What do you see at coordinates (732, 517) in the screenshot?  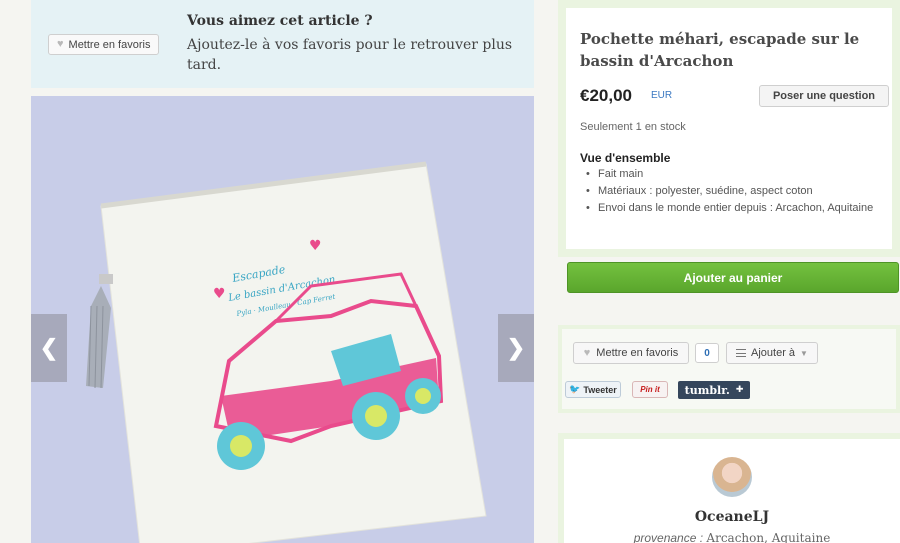 I see `shop-name: OceaneLJ` at bounding box center [732, 517].